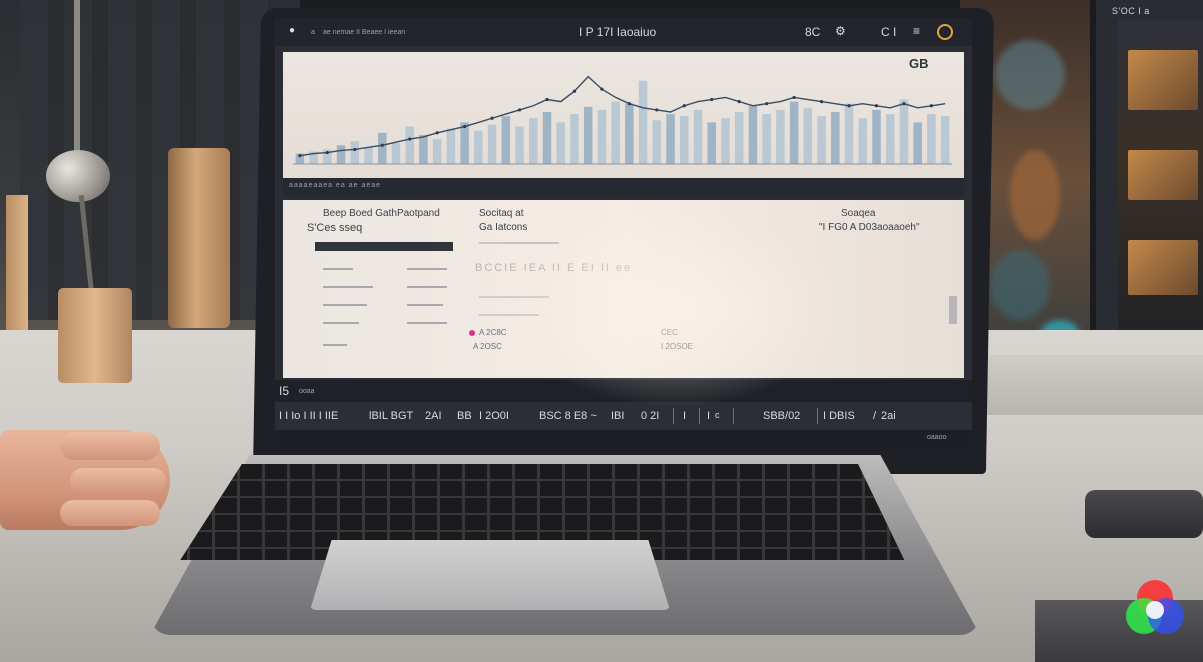 This screenshot has height=662, width=1203. Describe the element at coordinates (839, 416) in the screenshot. I see `toolbar-item: I DBIS` at that location.